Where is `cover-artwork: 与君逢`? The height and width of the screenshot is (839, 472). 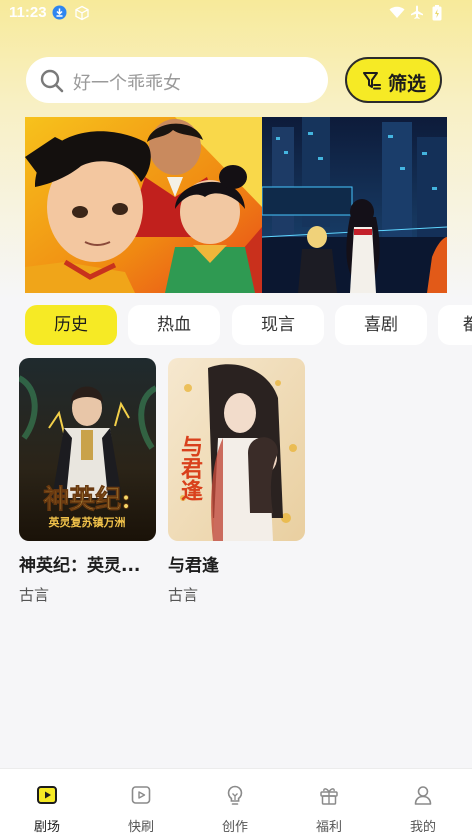
cover-artwork: 与君逢 is located at coordinates (236, 449).